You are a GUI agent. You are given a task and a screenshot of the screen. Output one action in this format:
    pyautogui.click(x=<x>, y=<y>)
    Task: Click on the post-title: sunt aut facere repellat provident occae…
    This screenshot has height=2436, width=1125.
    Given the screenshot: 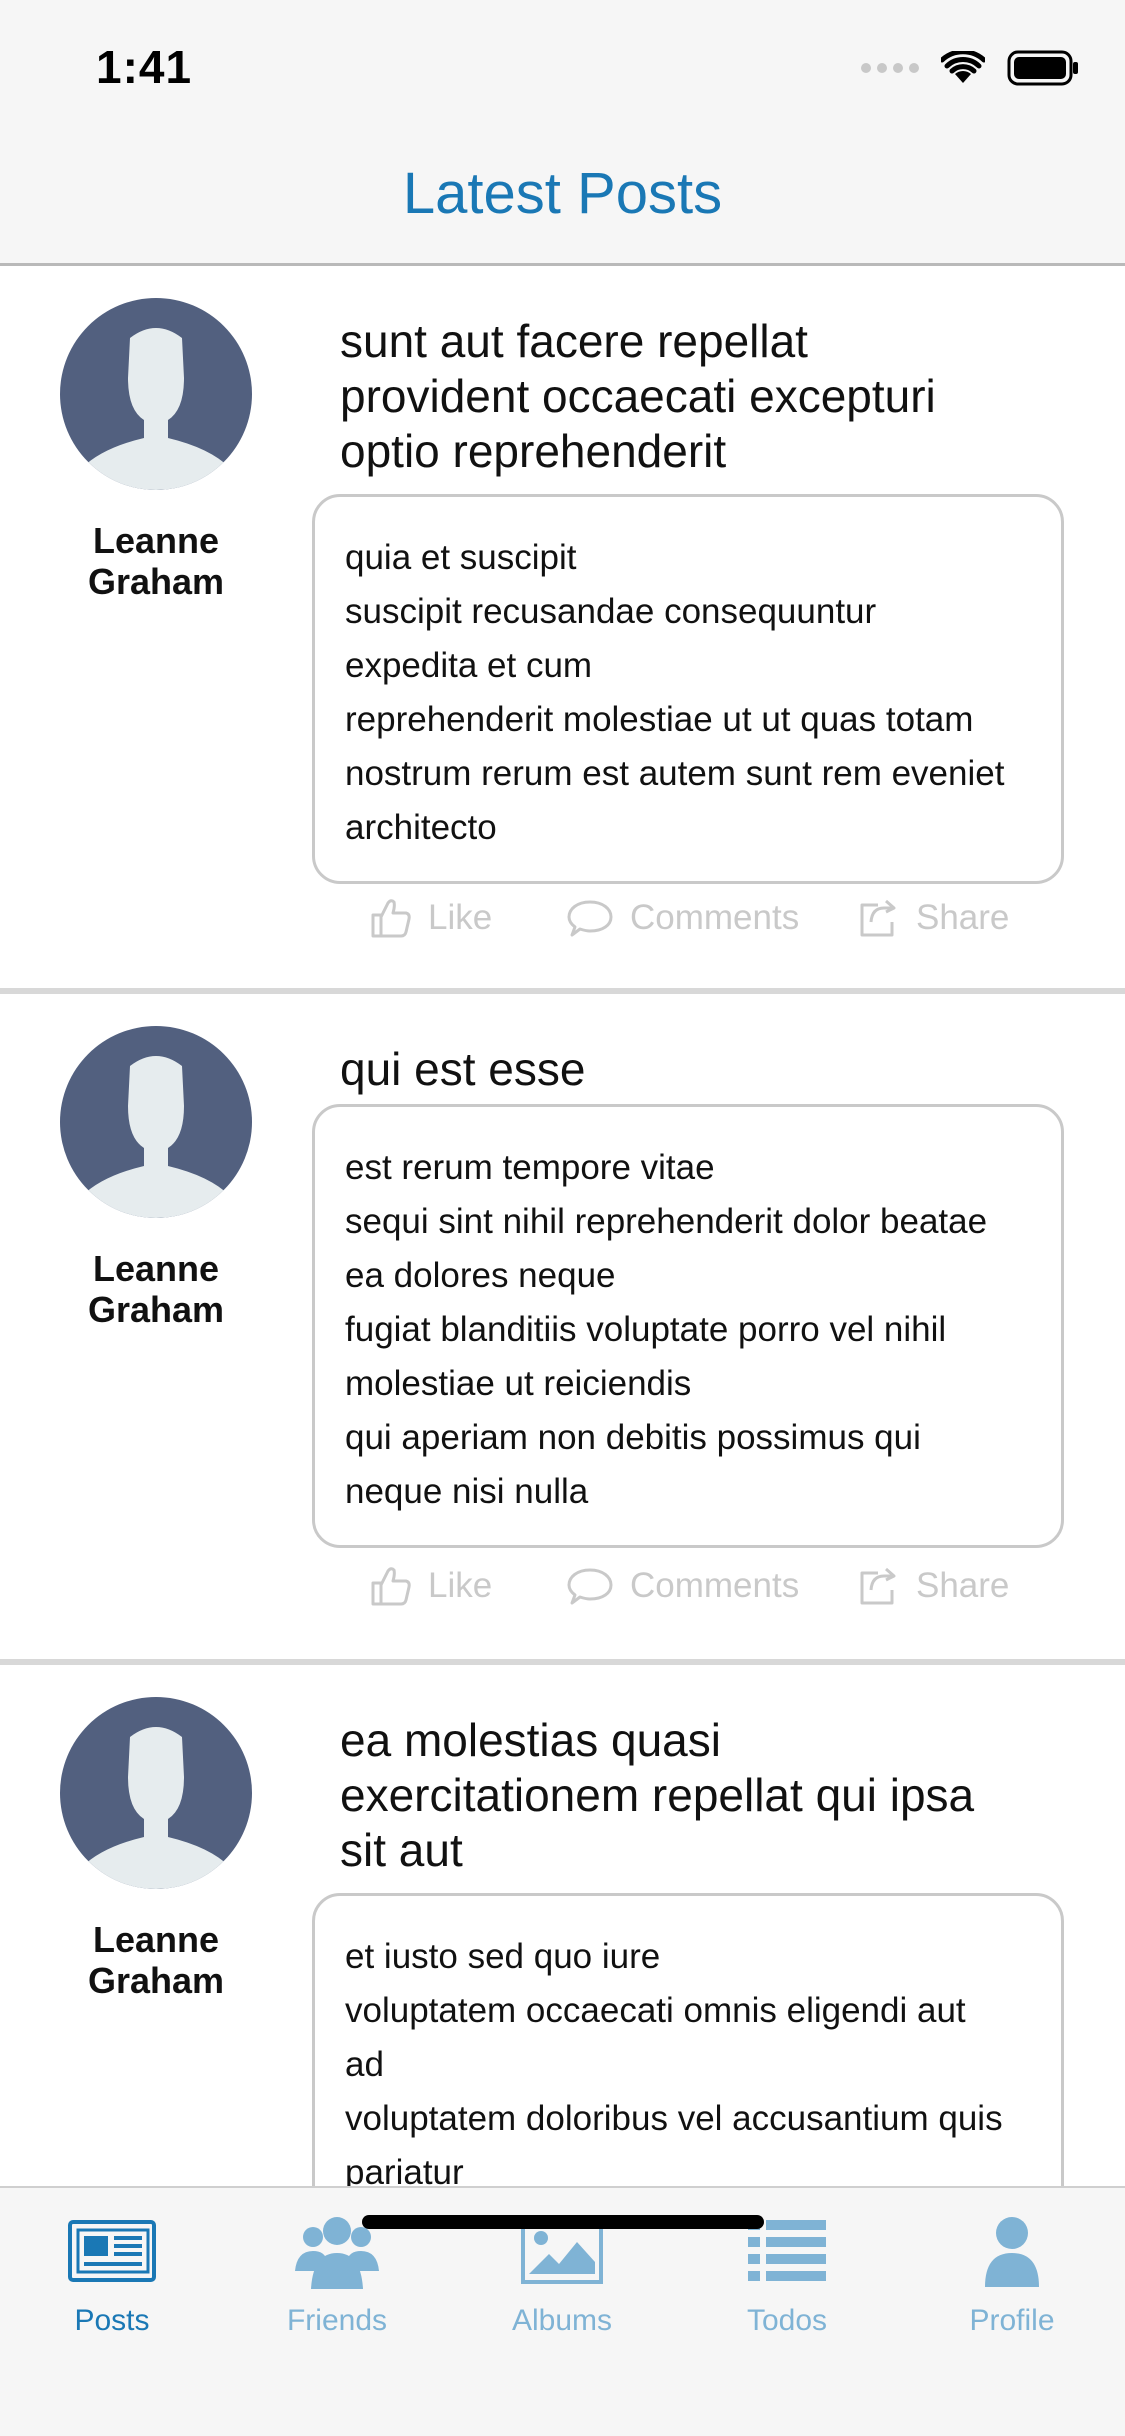 What is the action you would take?
    pyautogui.click(x=638, y=396)
    